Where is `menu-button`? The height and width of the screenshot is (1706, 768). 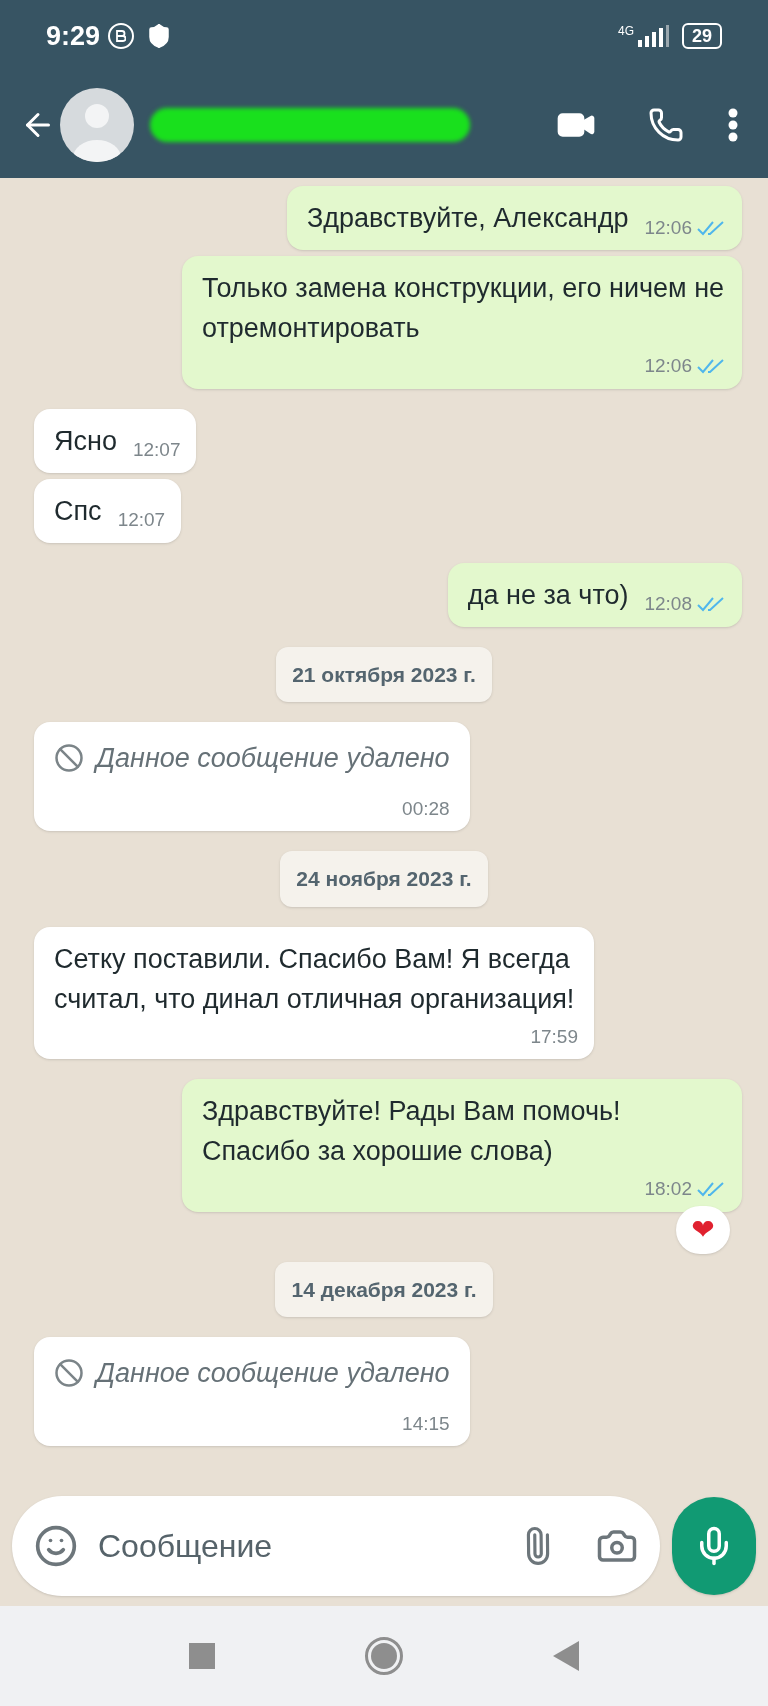
menu-button is located at coordinates (733, 125).